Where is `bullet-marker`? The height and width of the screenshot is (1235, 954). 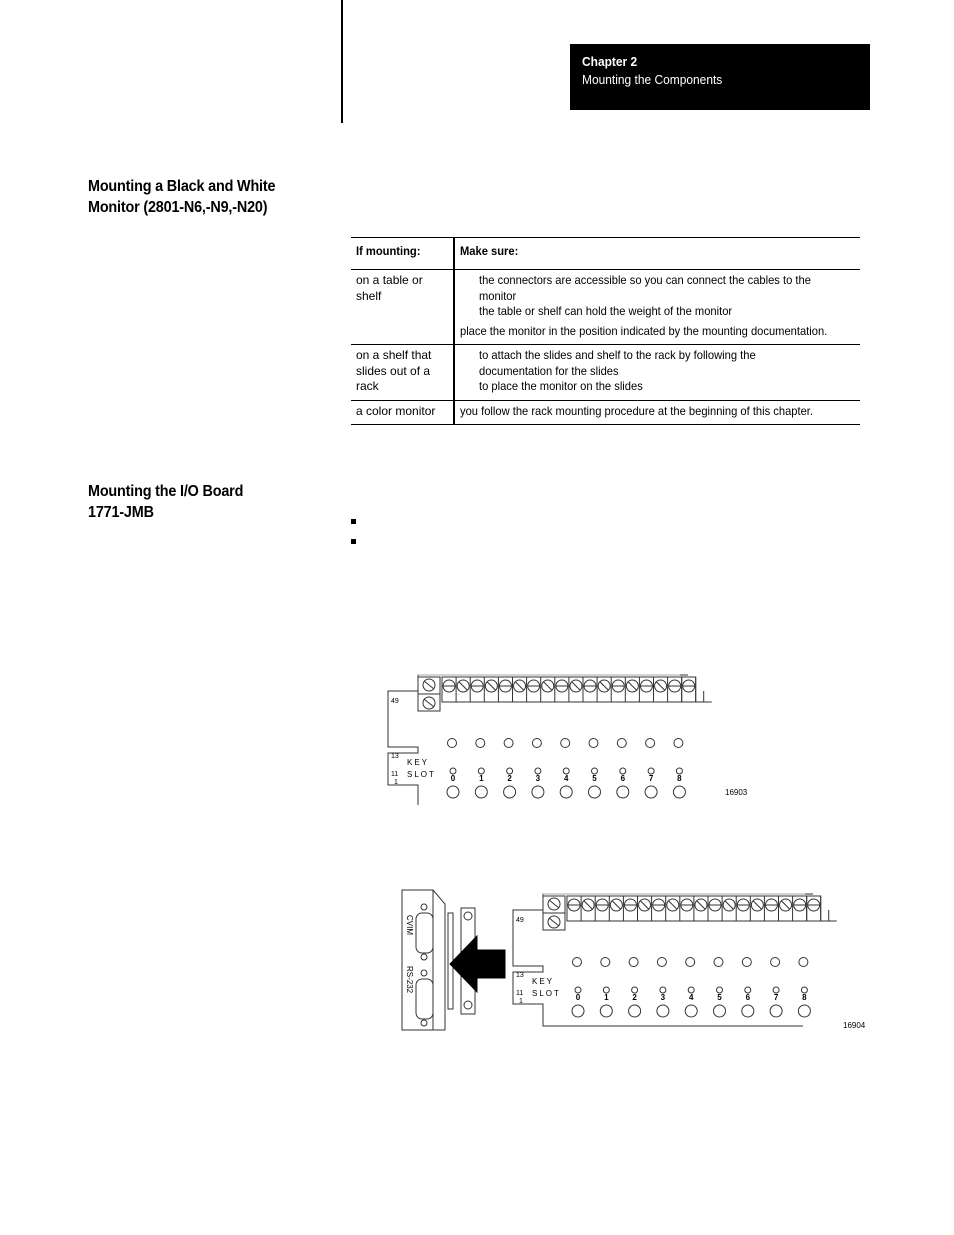
bullet-marker is located at coordinates (353, 541).